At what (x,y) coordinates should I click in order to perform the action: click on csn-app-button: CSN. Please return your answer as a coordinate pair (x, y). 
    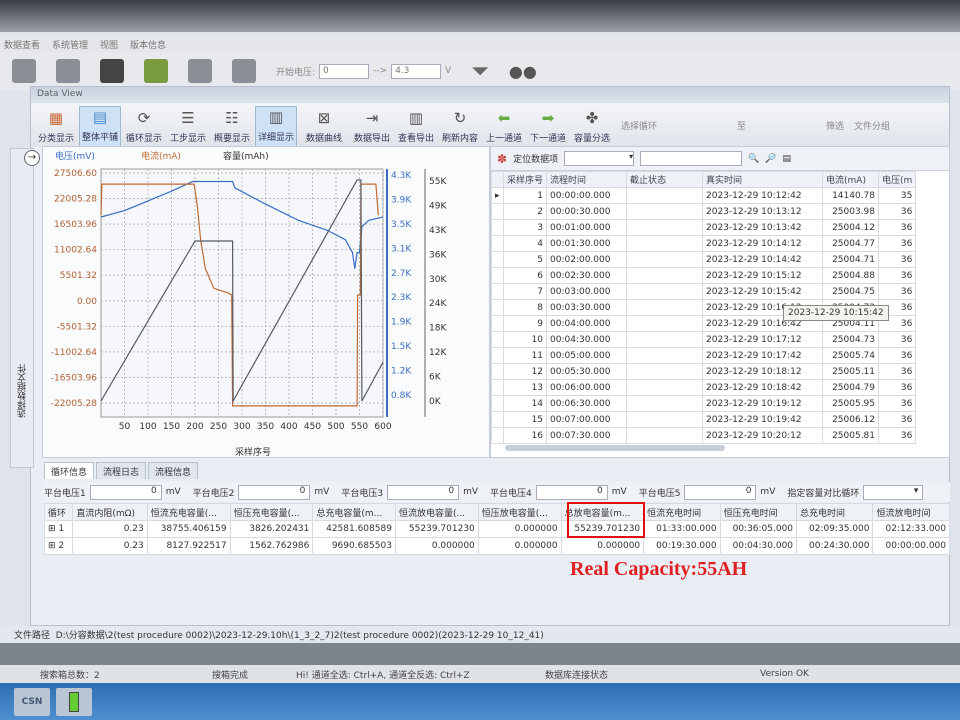
    Looking at the image, I should click on (32, 701).